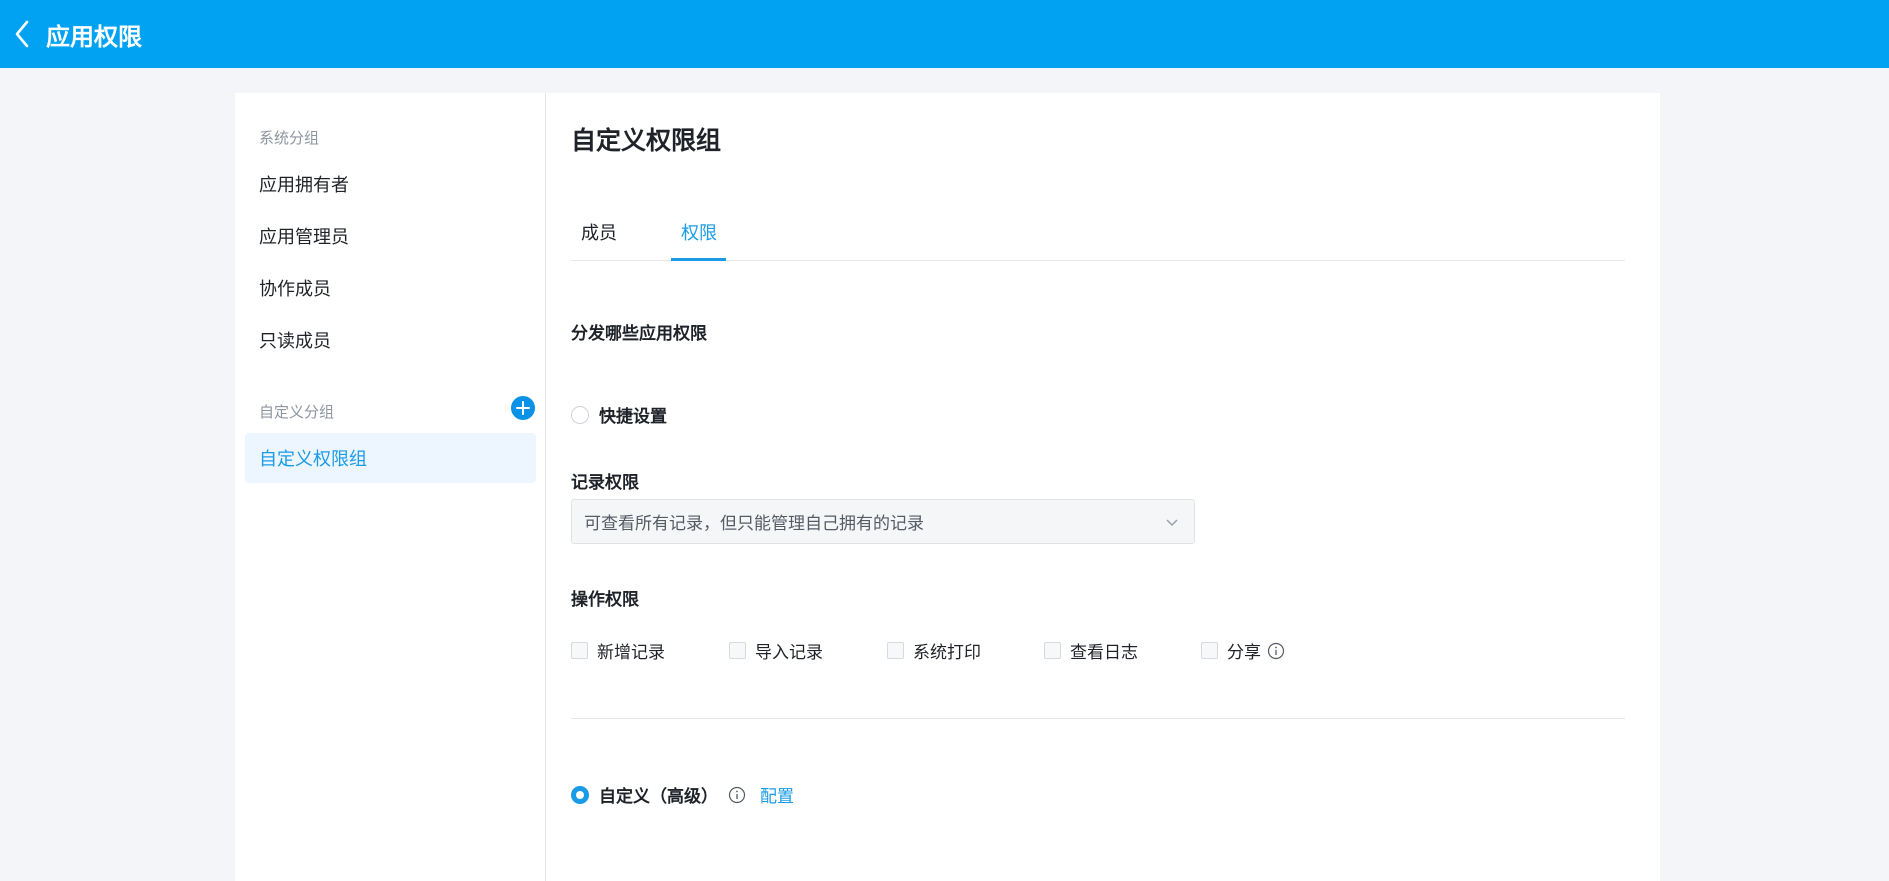 The height and width of the screenshot is (881, 1889). I want to click on custom-group-title: 自定义分组, so click(297, 412).